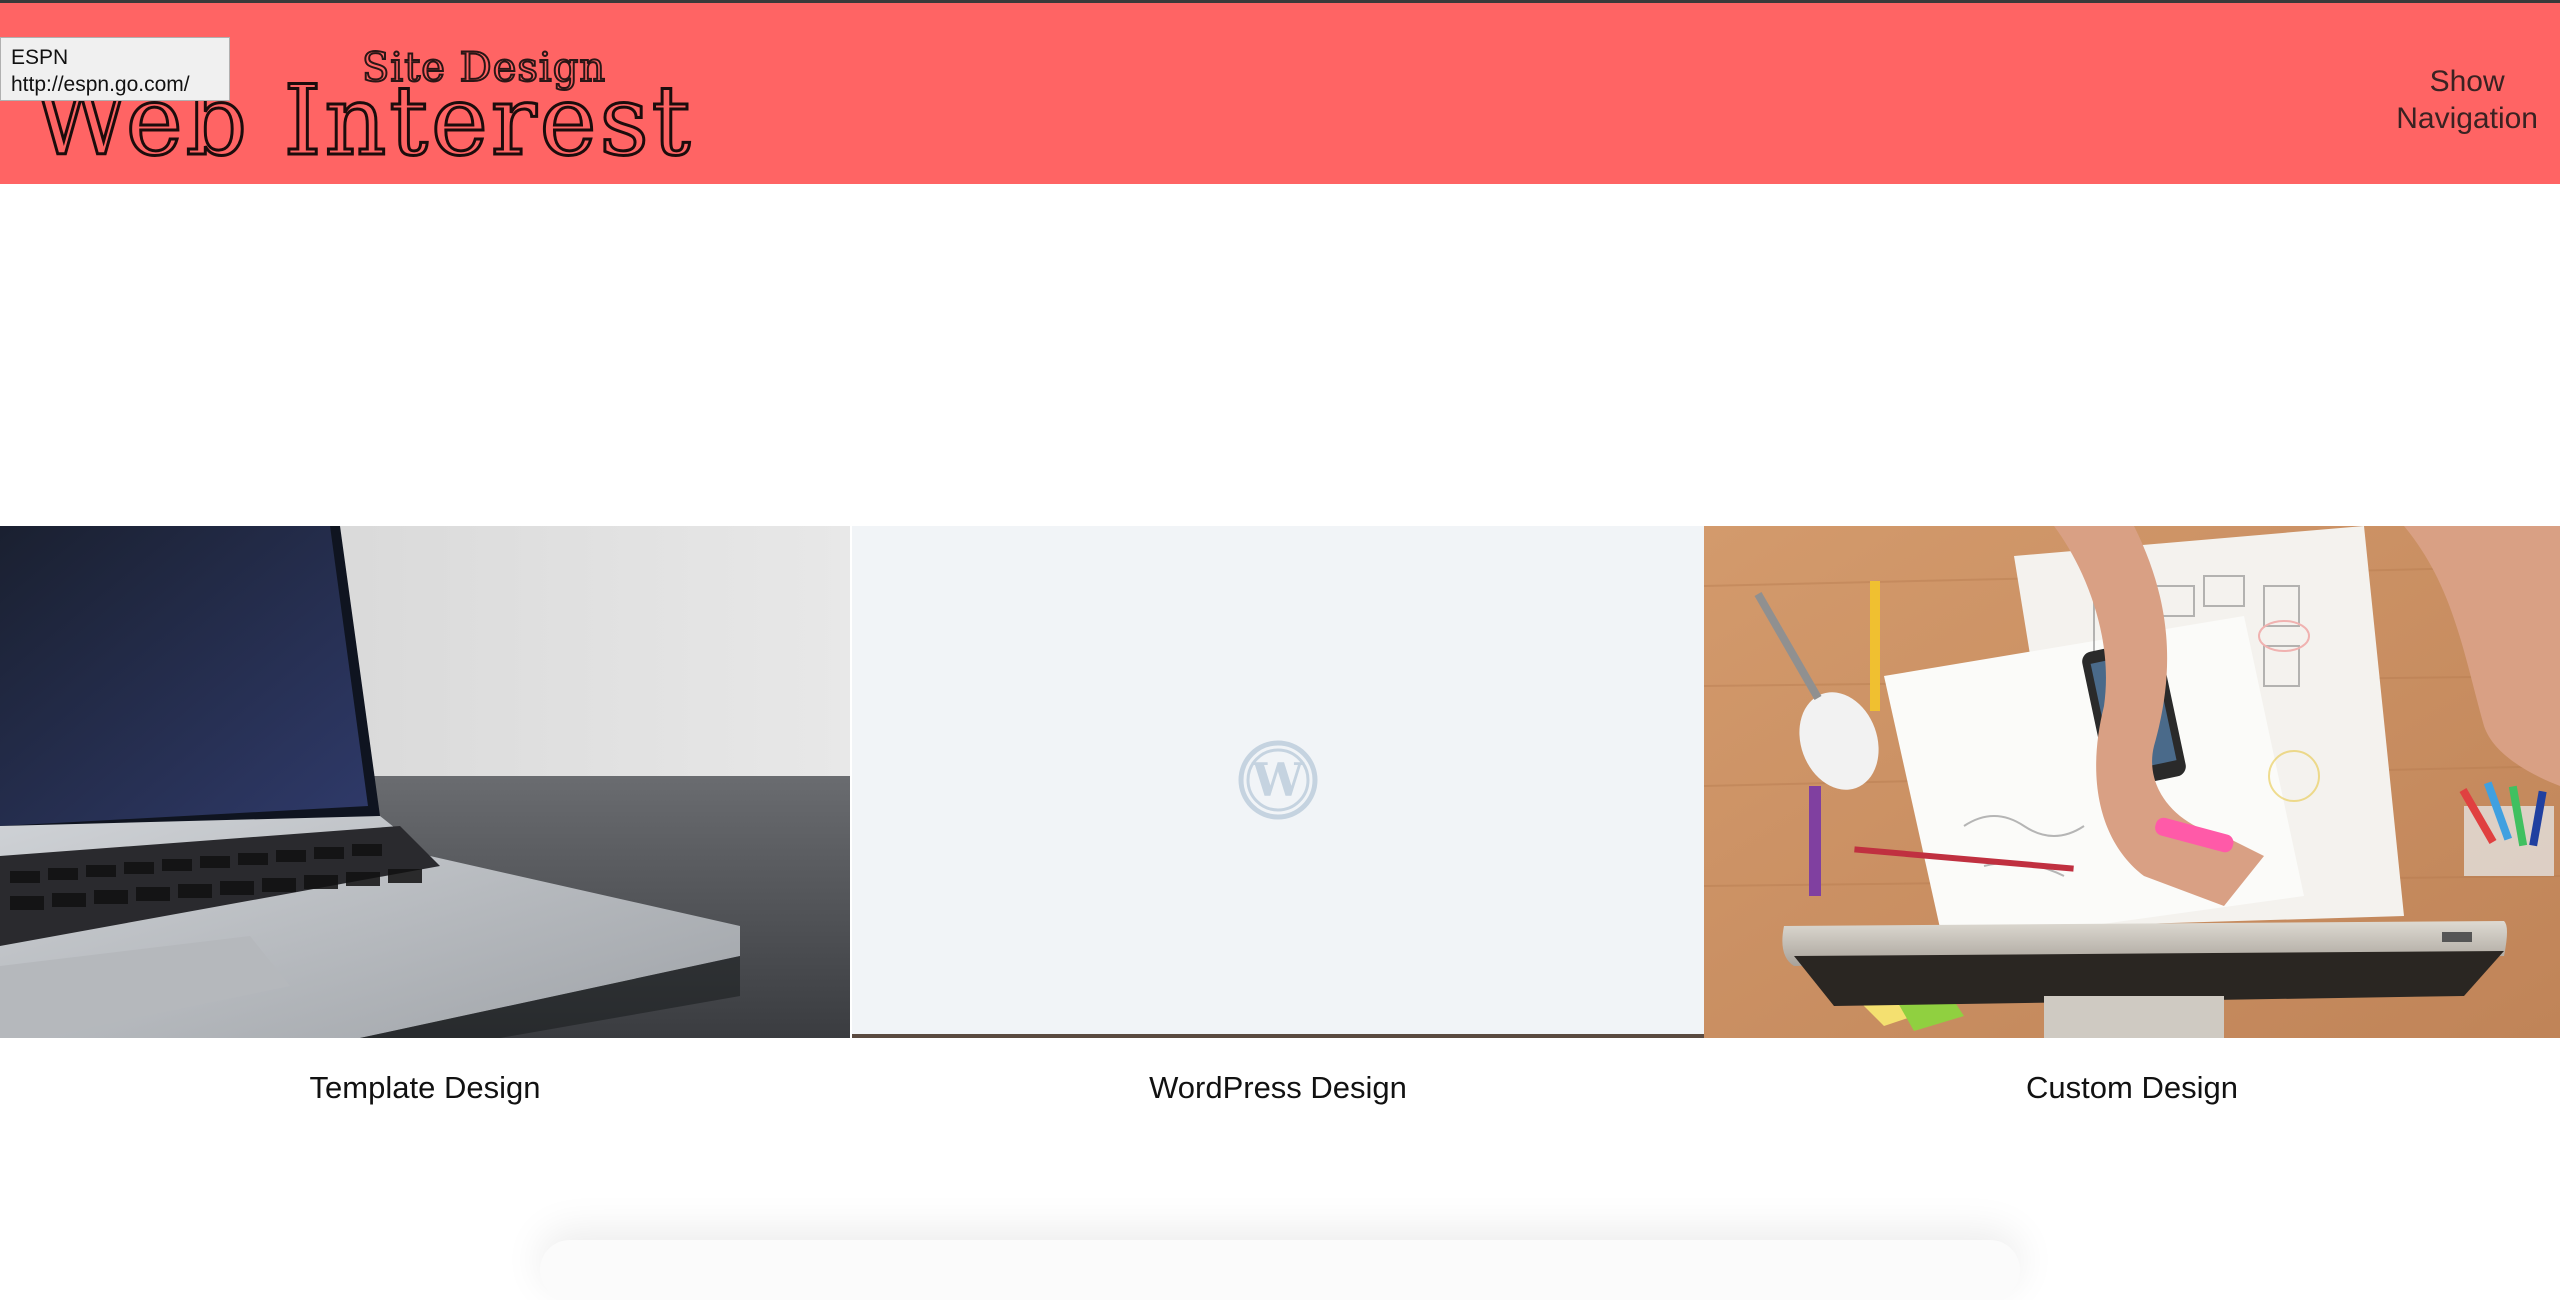 This screenshot has height=1300, width=2560. I want to click on link-tooltip: ESPN http://espn.go.com/, so click(115, 69).